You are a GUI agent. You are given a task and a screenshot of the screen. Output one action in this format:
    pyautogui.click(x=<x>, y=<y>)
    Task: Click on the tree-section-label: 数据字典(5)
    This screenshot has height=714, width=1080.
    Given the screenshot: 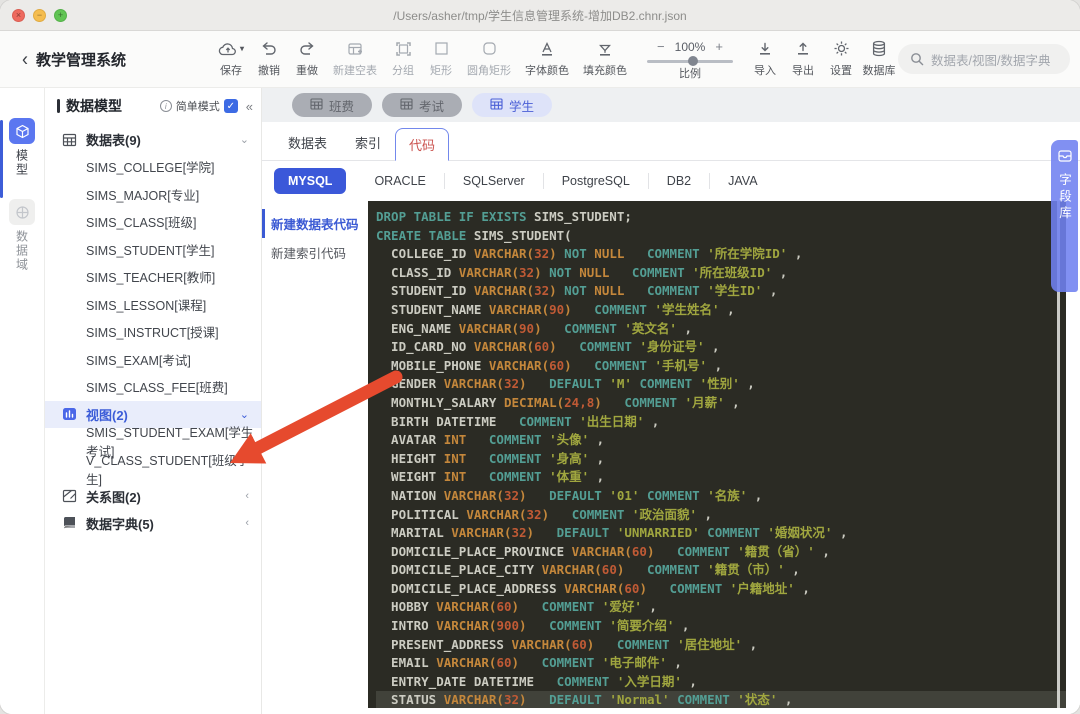 What is the action you would take?
    pyautogui.click(x=120, y=524)
    